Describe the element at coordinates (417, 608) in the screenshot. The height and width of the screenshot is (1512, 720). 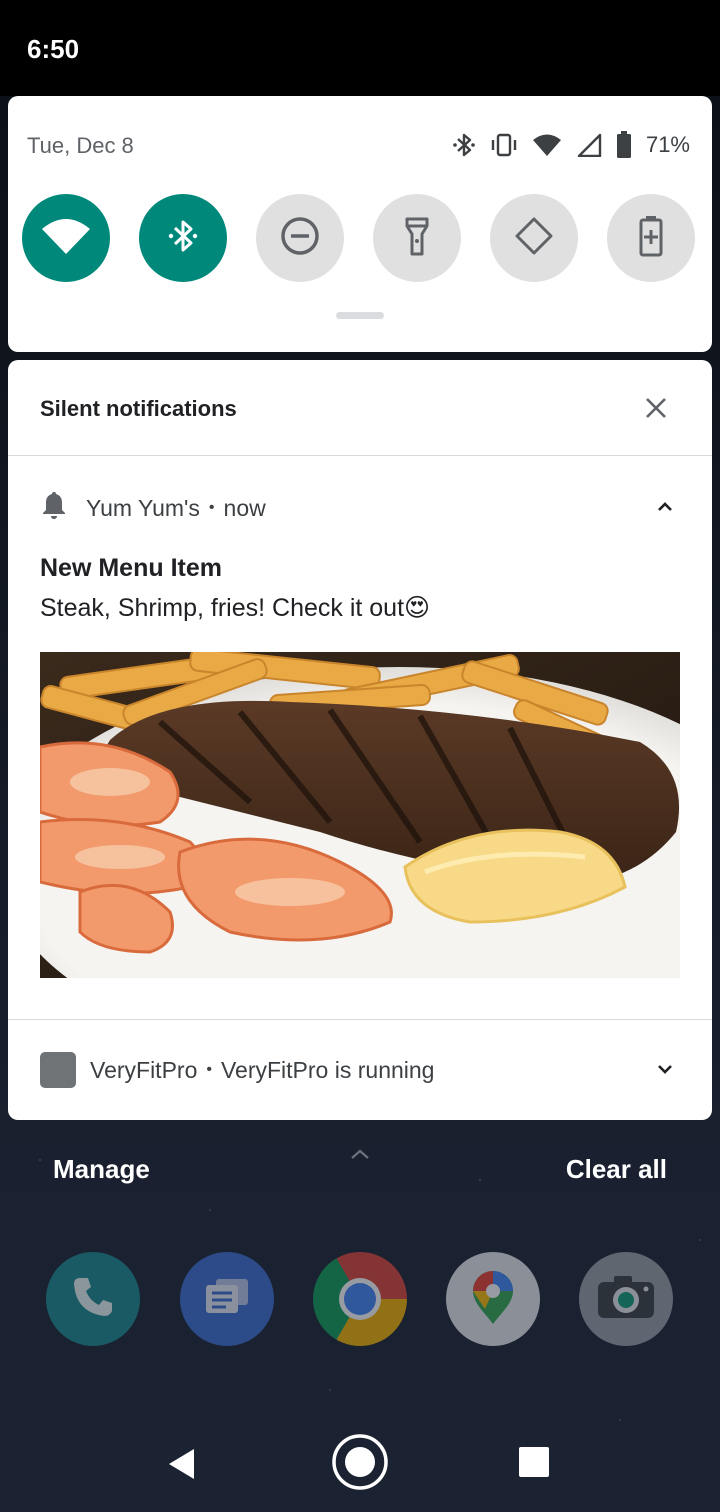
I see `heart-eyes-emoji: 😍` at that location.